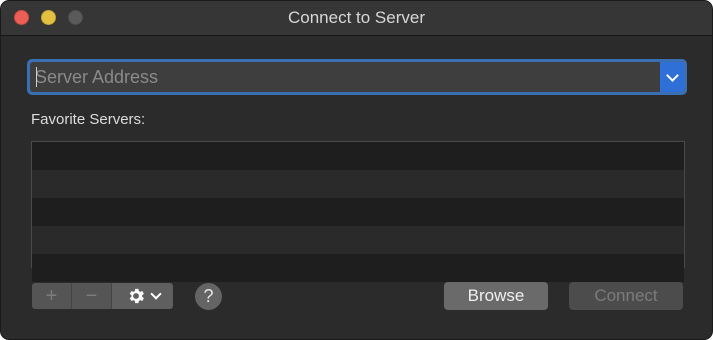 The image size is (713, 340). I want to click on recent-servers-dropdown-button, so click(672, 77).